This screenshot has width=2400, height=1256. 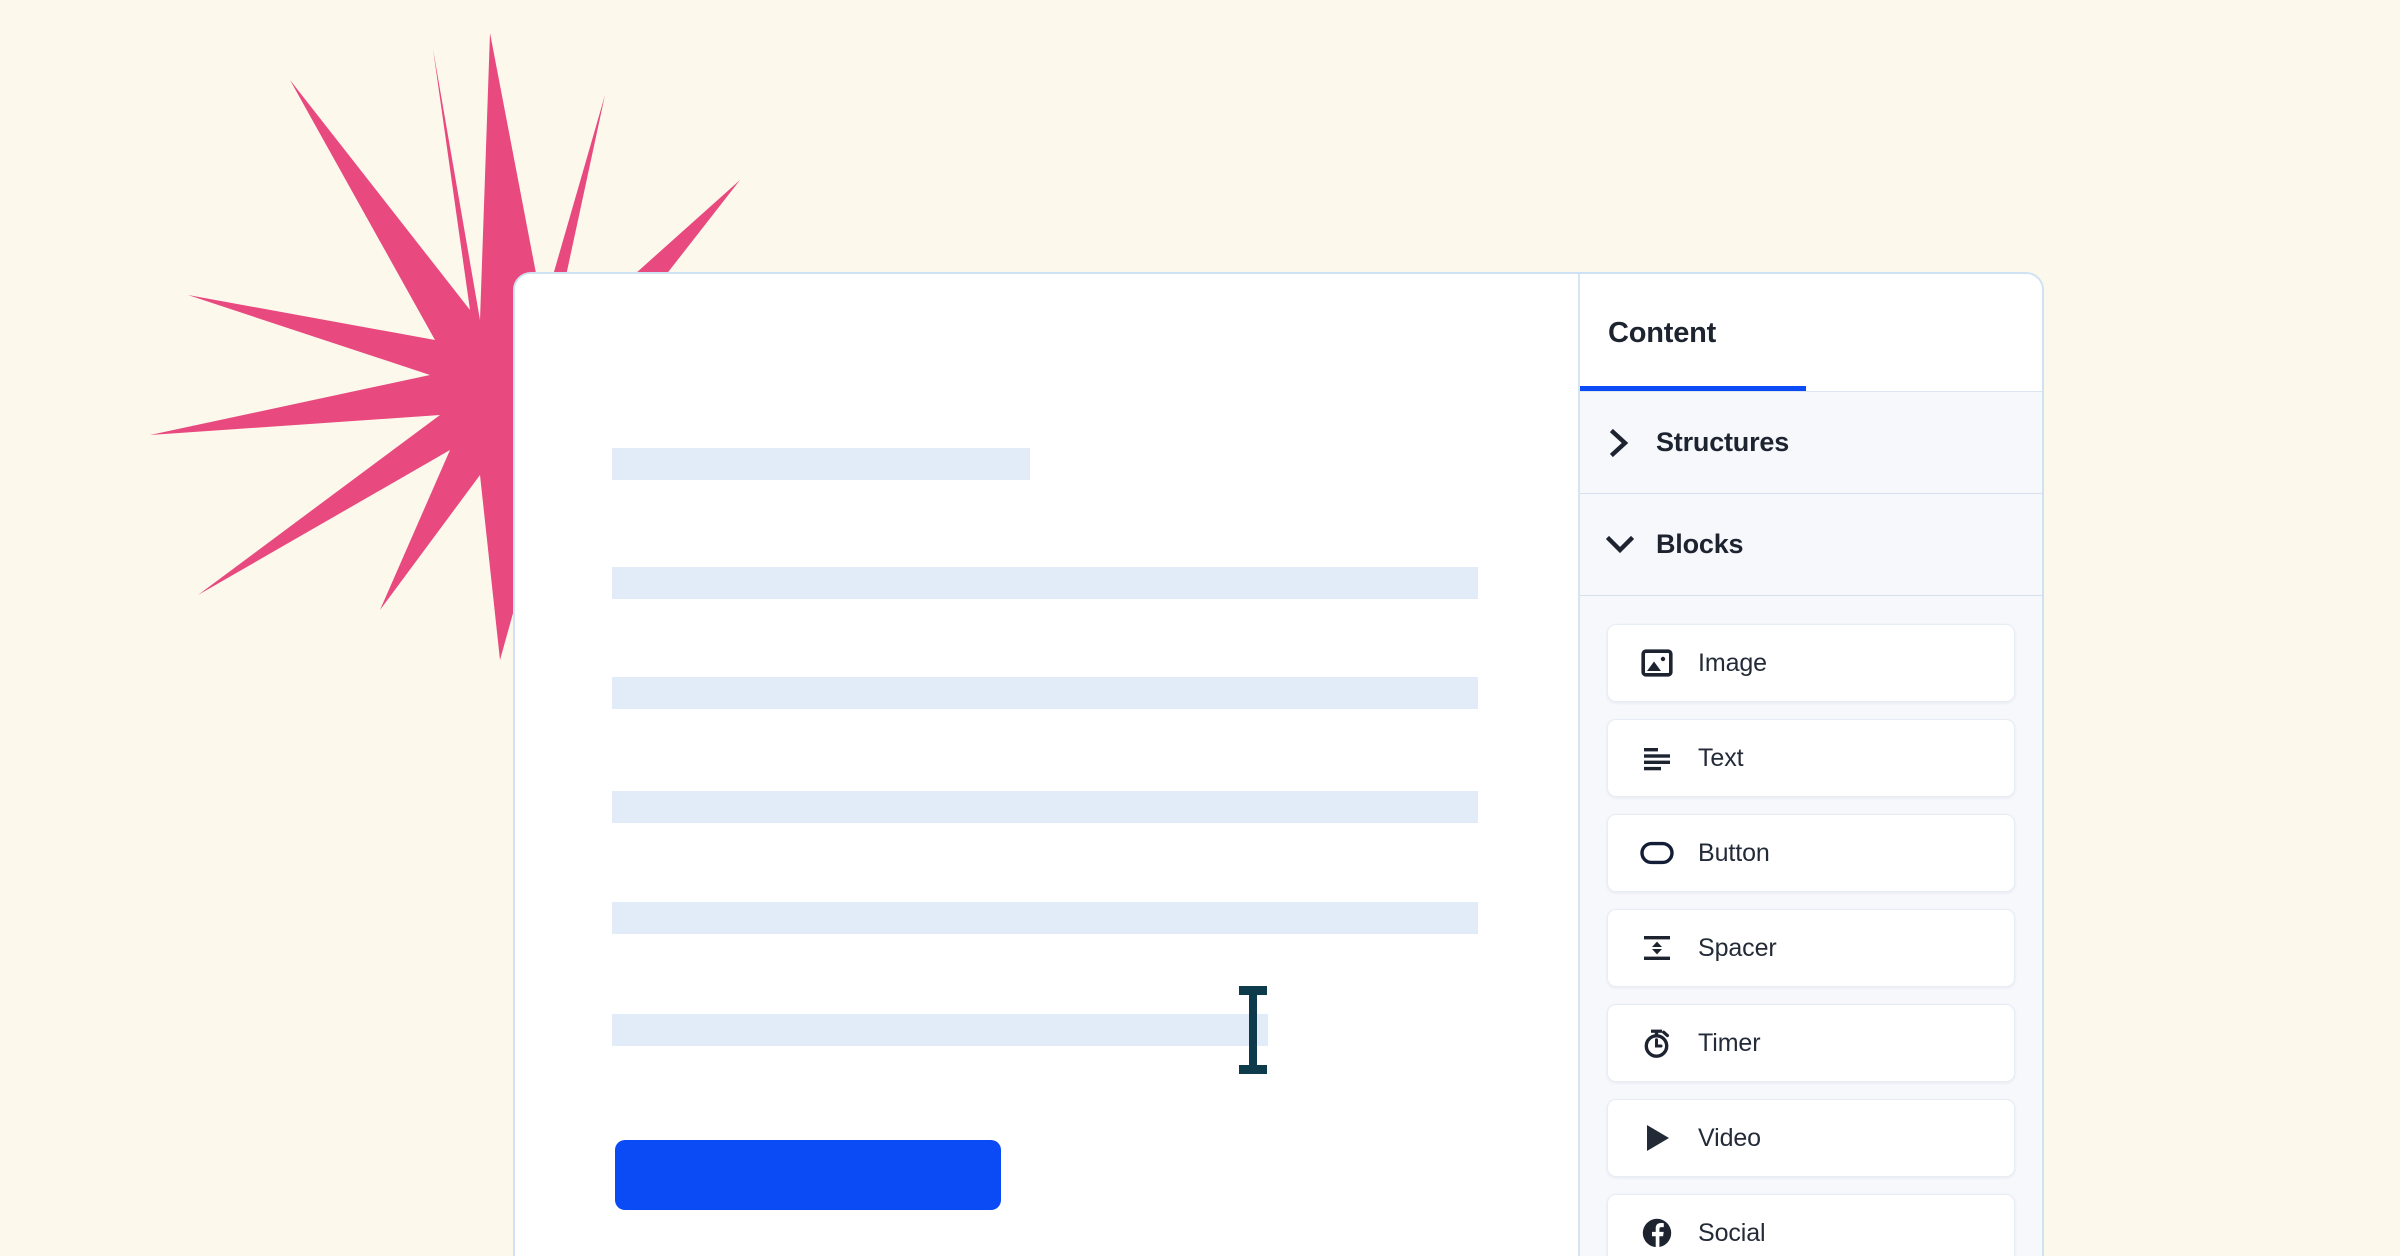 I want to click on sidebar-section-structures: Structures, so click(x=1811, y=443).